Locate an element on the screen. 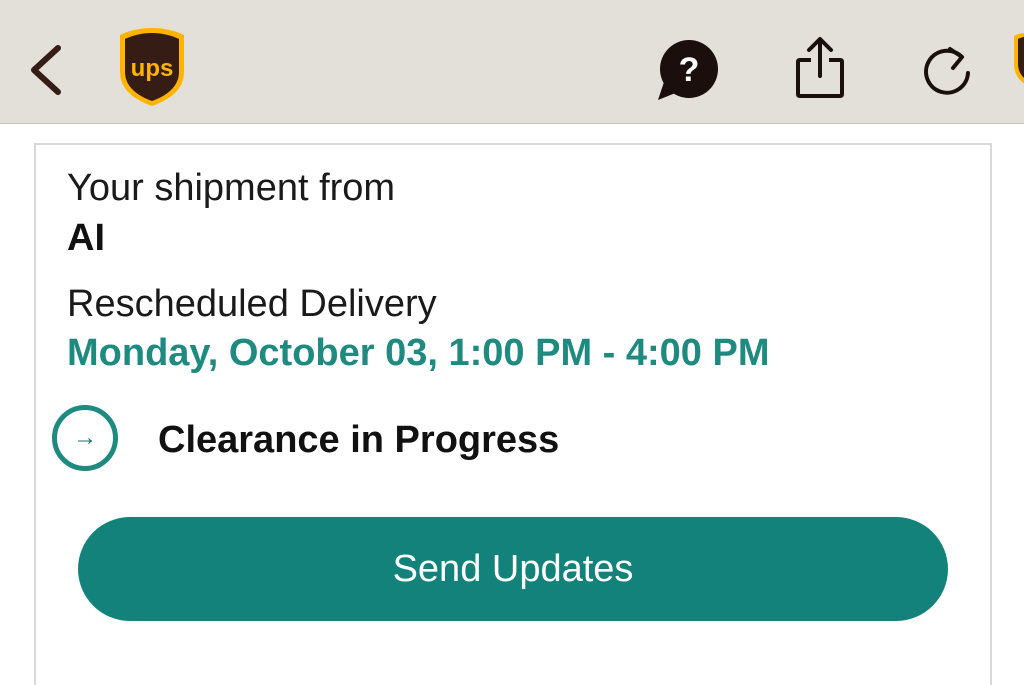 The width and height of the screenshot is (1024, 685). send-updates-button: Send Updates is located at coordinates (513, 569).